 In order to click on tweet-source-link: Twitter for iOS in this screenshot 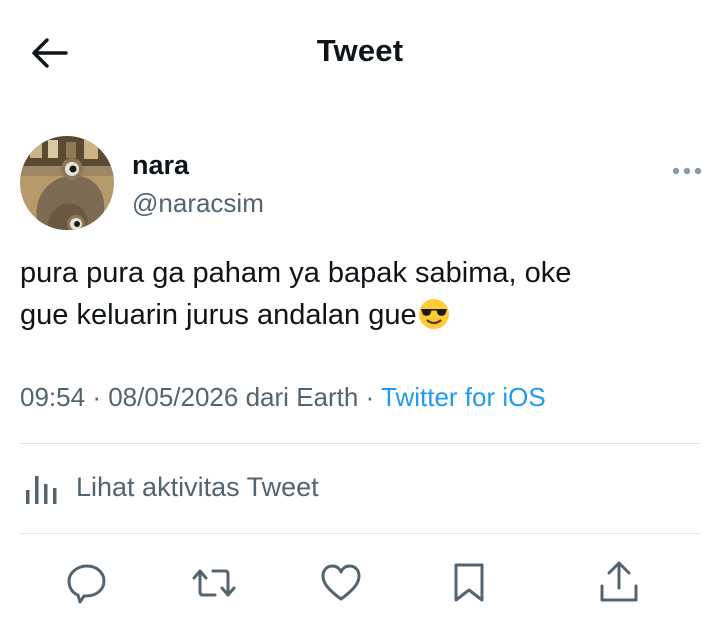, I will do `click(463, 397)`.